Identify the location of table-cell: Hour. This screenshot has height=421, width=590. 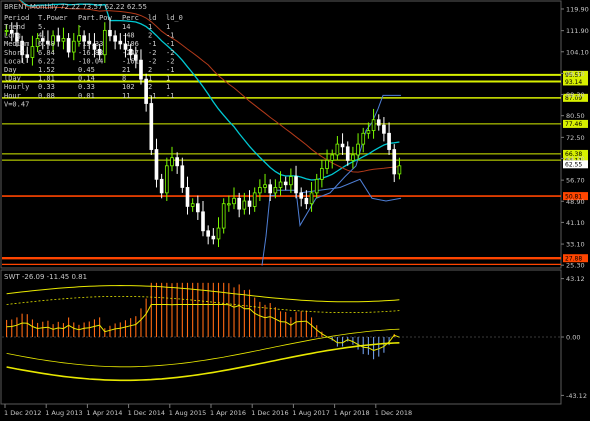
(12, 96).